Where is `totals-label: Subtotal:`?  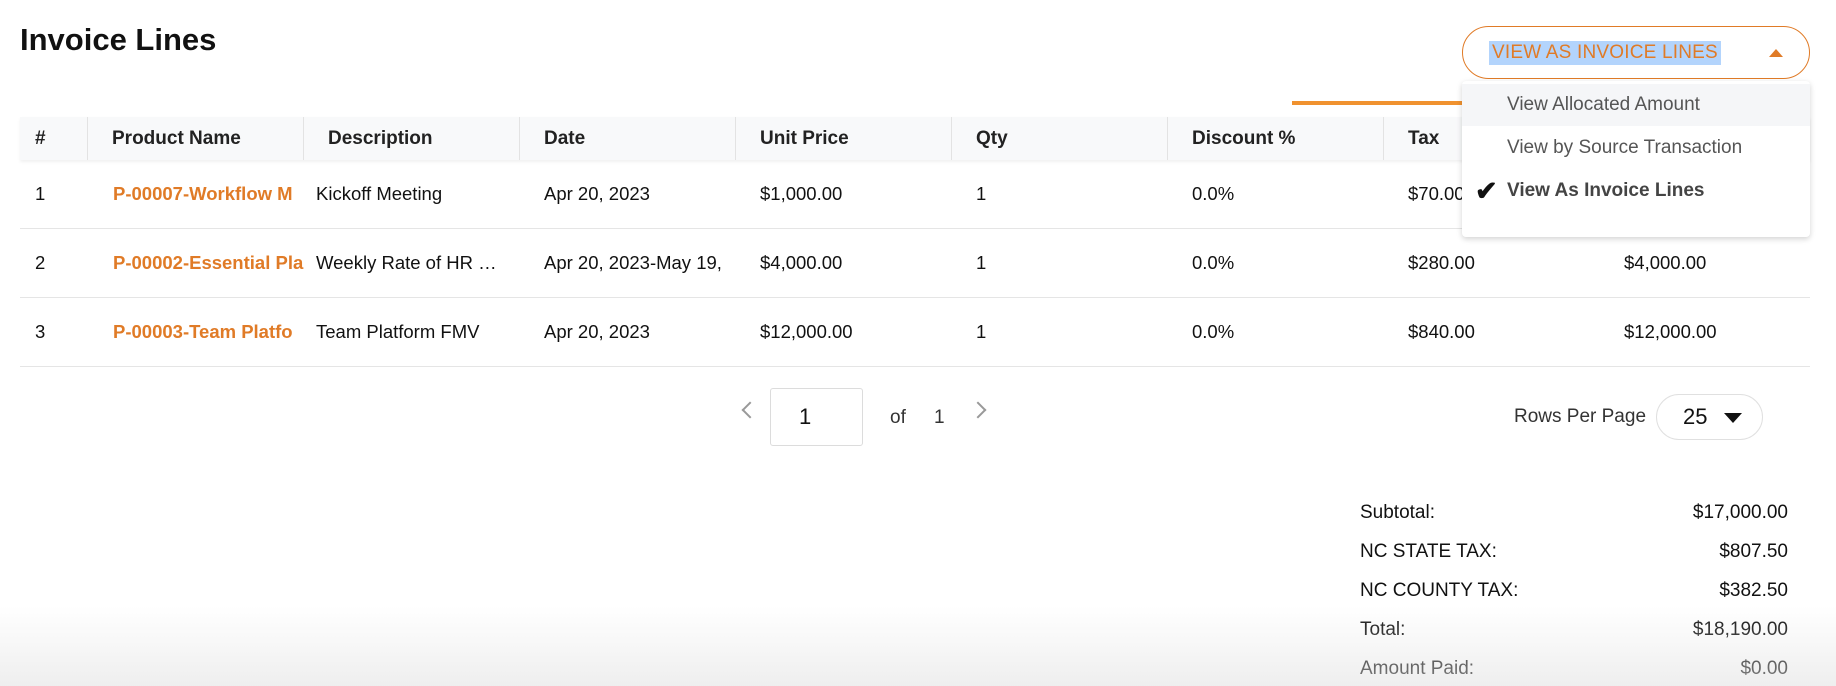 totals-label: Subtotal: is located at coordinates (1397, 512).